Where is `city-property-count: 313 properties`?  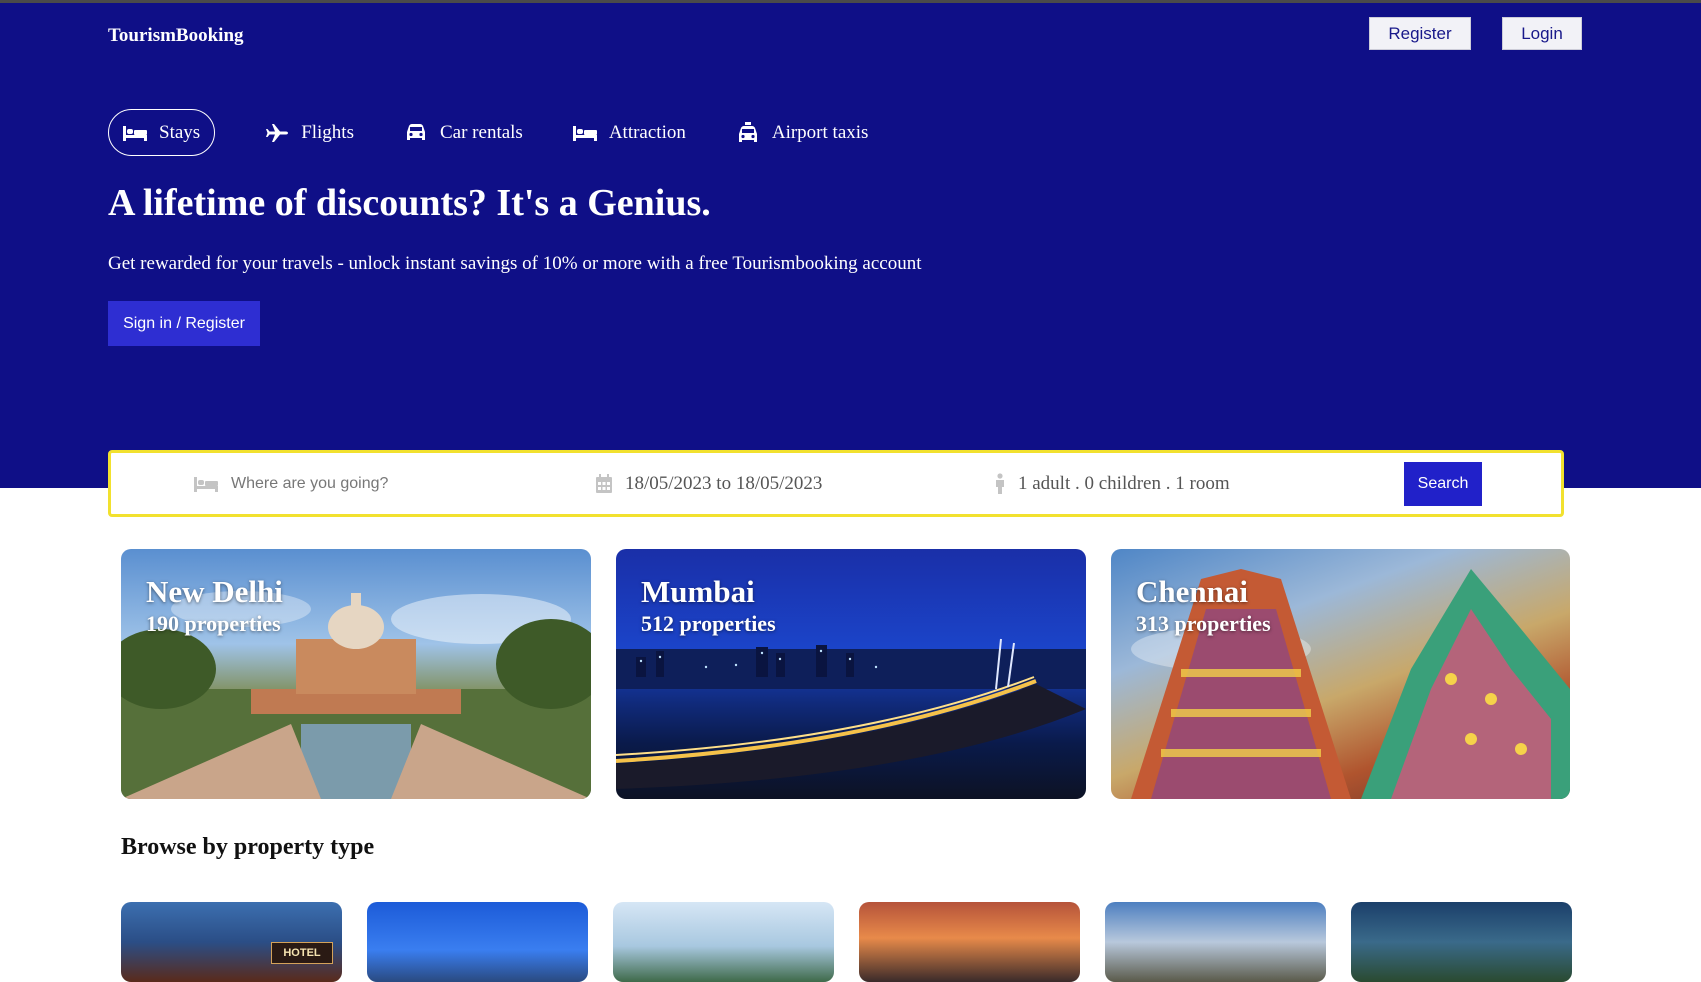 city-property-count: 313 properties is located at coordinates (1203, 623).